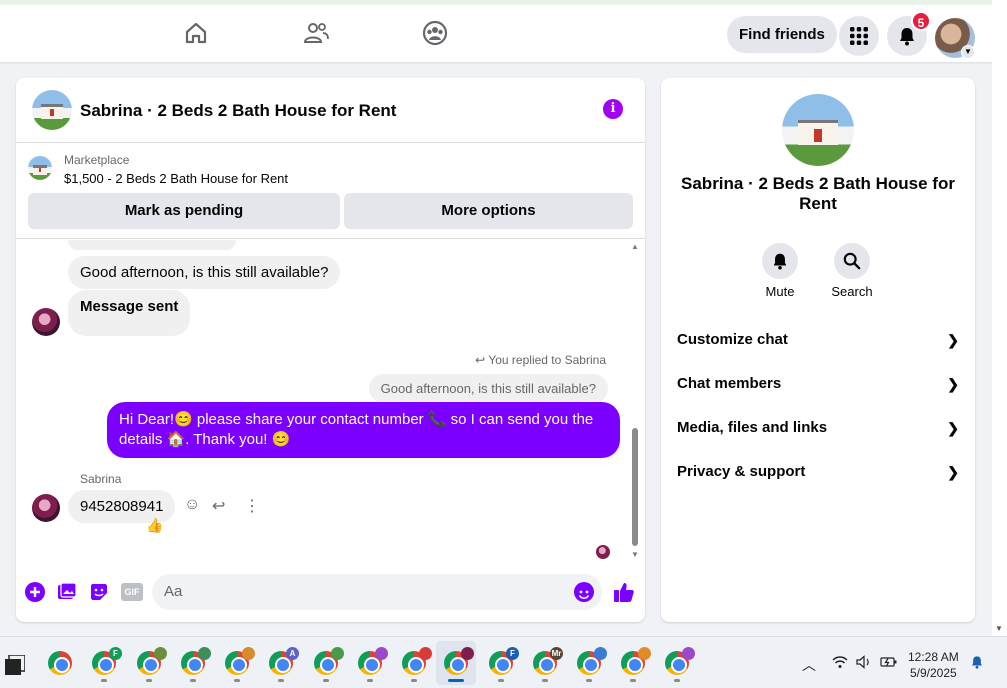 The image size is (1007, 688). What do you see at coordinates (40, 168) in the screenshot?
I see `listing-small-thumbnail` at bounding box center [40, 168].